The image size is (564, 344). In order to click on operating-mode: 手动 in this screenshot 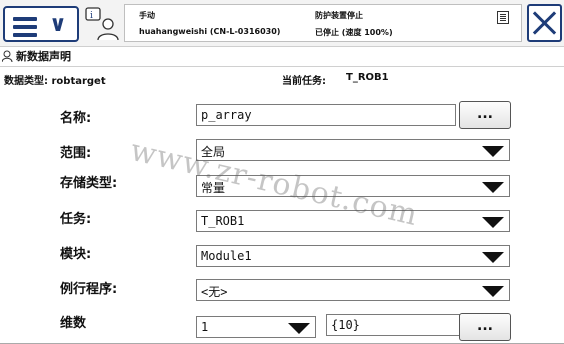, I will do `click(147, 15)`.